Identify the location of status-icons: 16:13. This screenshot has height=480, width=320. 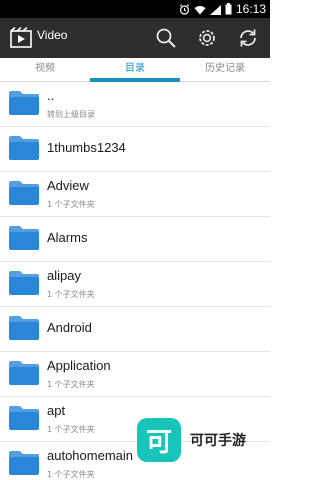
(222, 9).